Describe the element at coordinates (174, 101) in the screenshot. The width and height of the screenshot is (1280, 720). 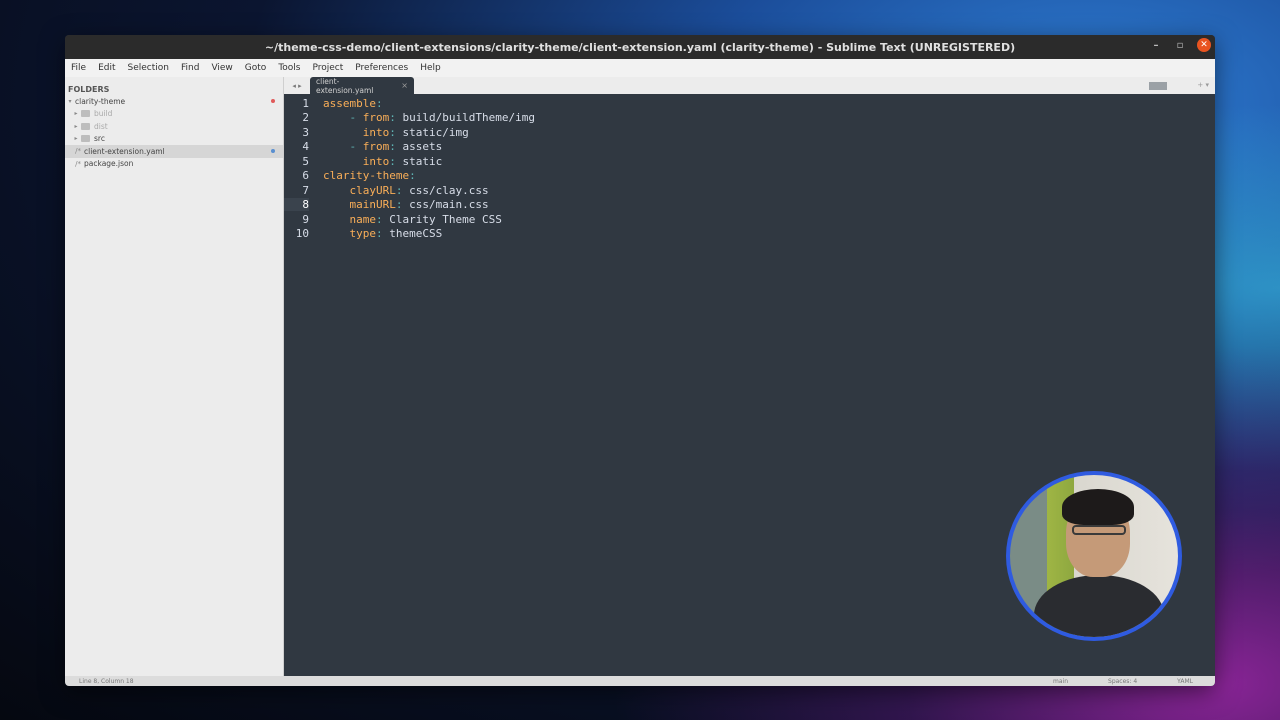
I see `sidebar-item-root: ▾ clarity-theme` at that location.